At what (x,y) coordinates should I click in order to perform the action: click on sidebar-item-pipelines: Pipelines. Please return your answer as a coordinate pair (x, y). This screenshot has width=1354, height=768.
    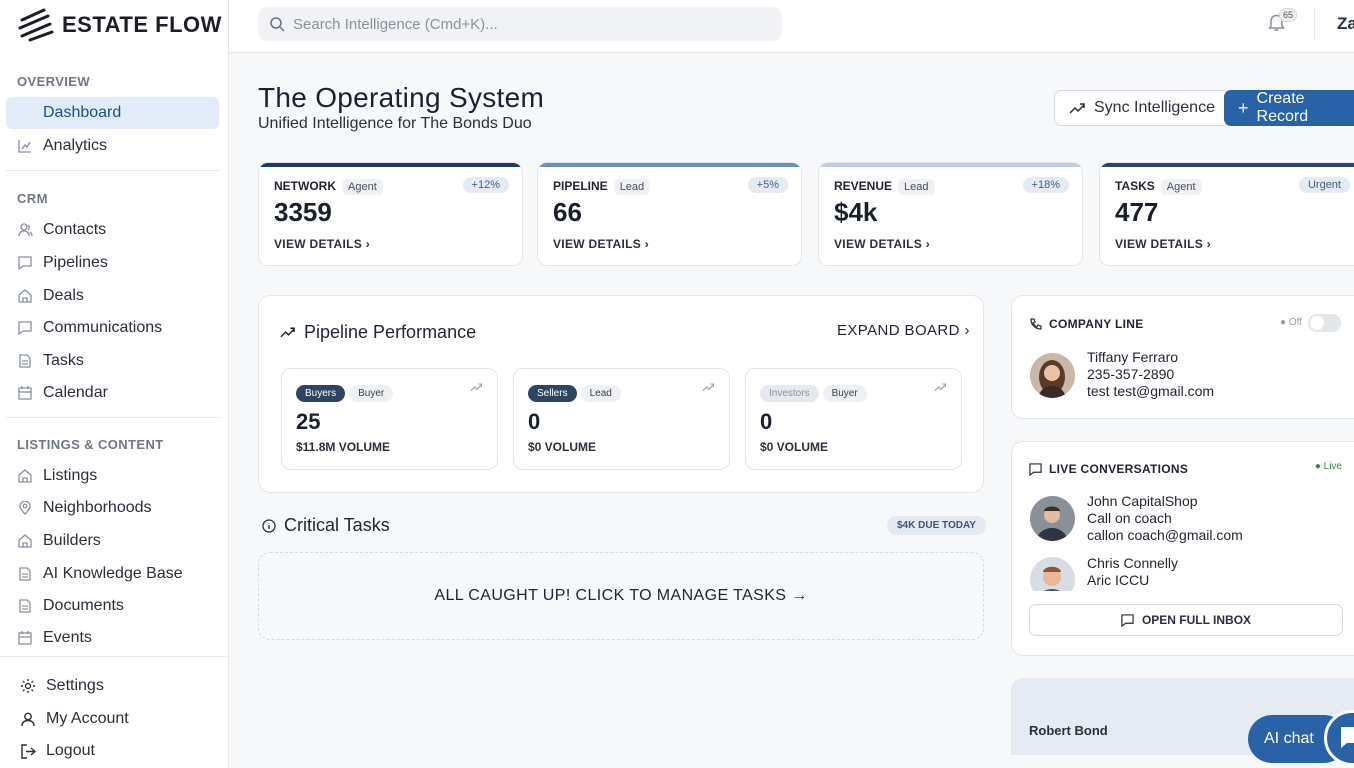
    Looking at the image, I should click on (112, 263).